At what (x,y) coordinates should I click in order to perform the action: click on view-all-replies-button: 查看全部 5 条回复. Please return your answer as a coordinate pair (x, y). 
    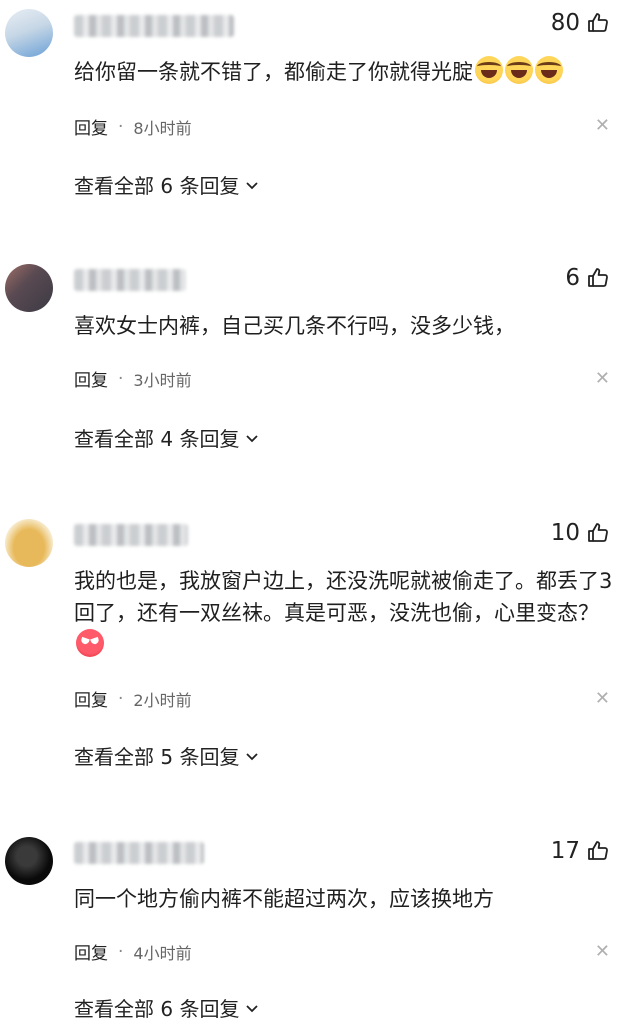
    Looking at the image, I should click on (166, 755).